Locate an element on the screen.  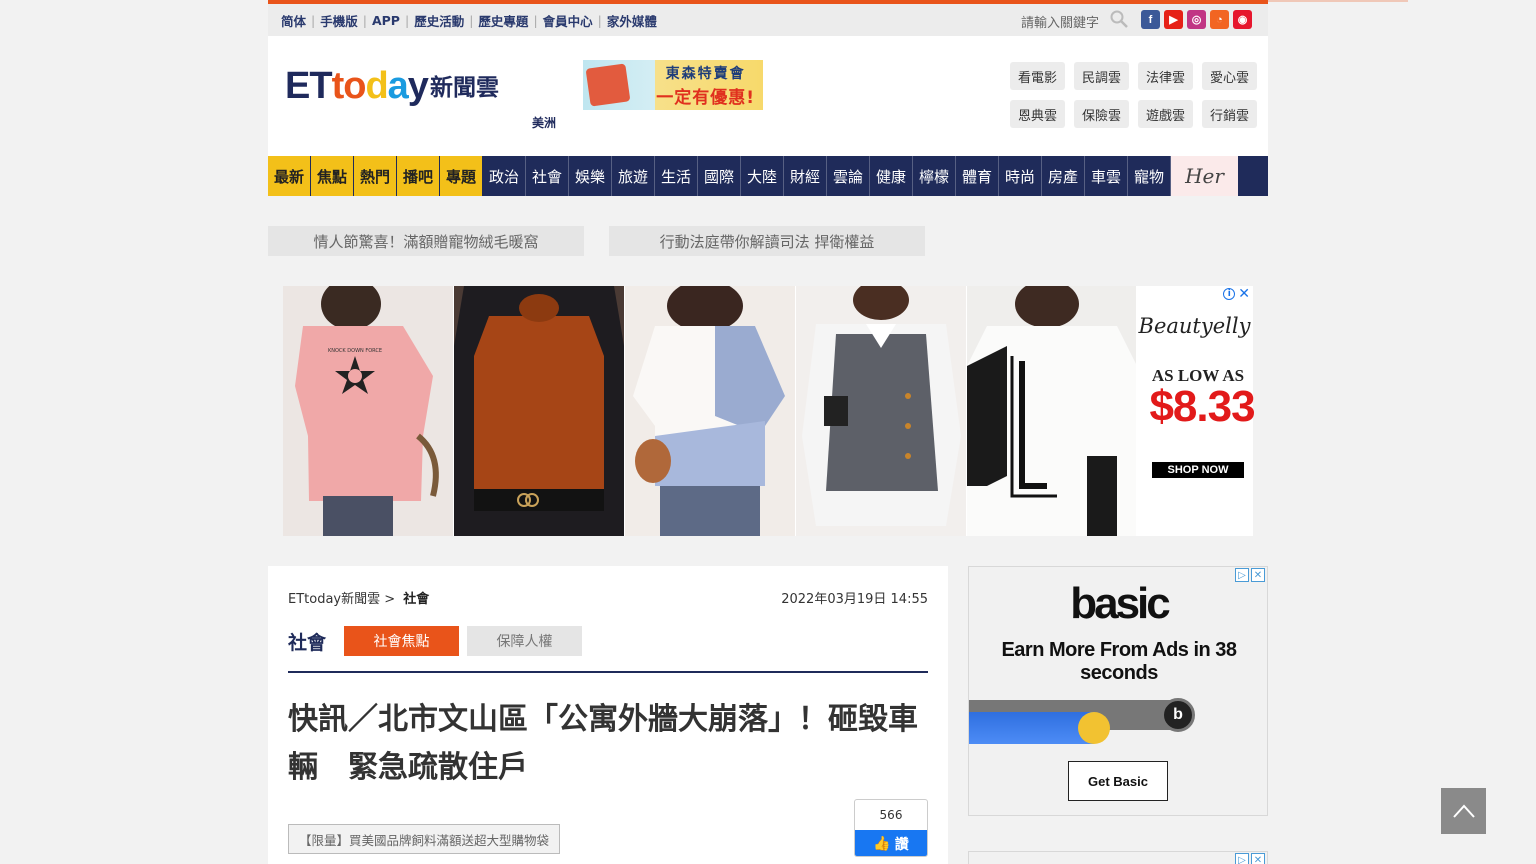
top-link-simplified: 简体 is located at coordinates (293, 20).